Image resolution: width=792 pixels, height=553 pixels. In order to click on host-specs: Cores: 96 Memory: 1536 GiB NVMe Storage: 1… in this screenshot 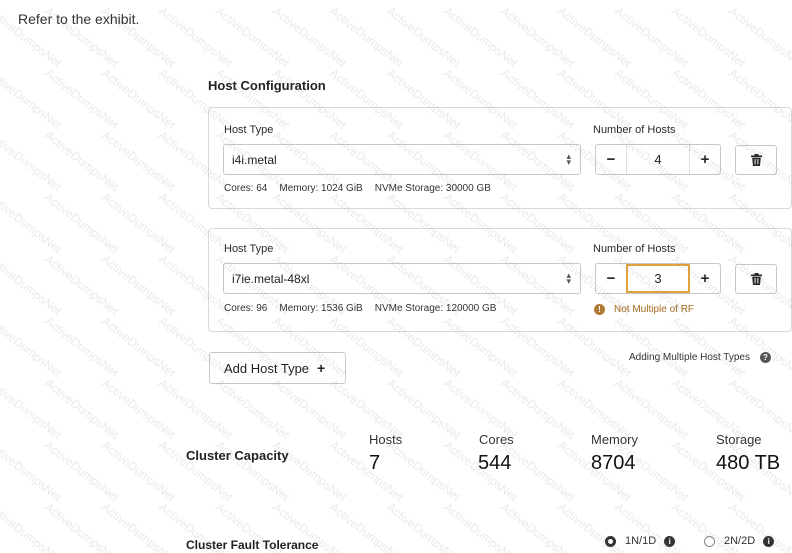, I will do `click(366, 308)`.